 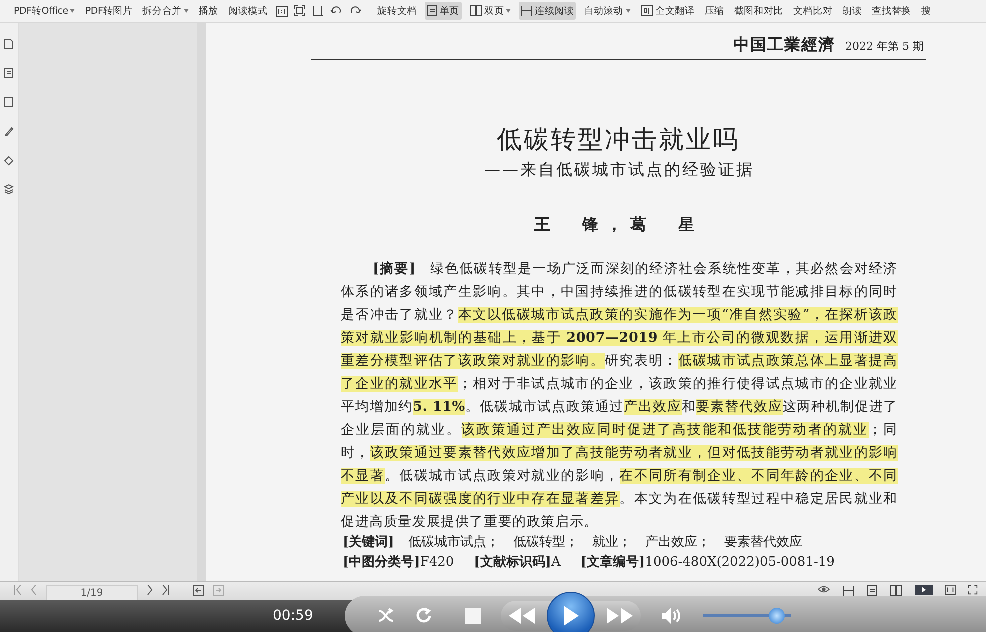 What do you see at coordinates (165, 11) in the screenshot?
I see `toolbar-button: 拆分合并` at bounding box center [165, 11].